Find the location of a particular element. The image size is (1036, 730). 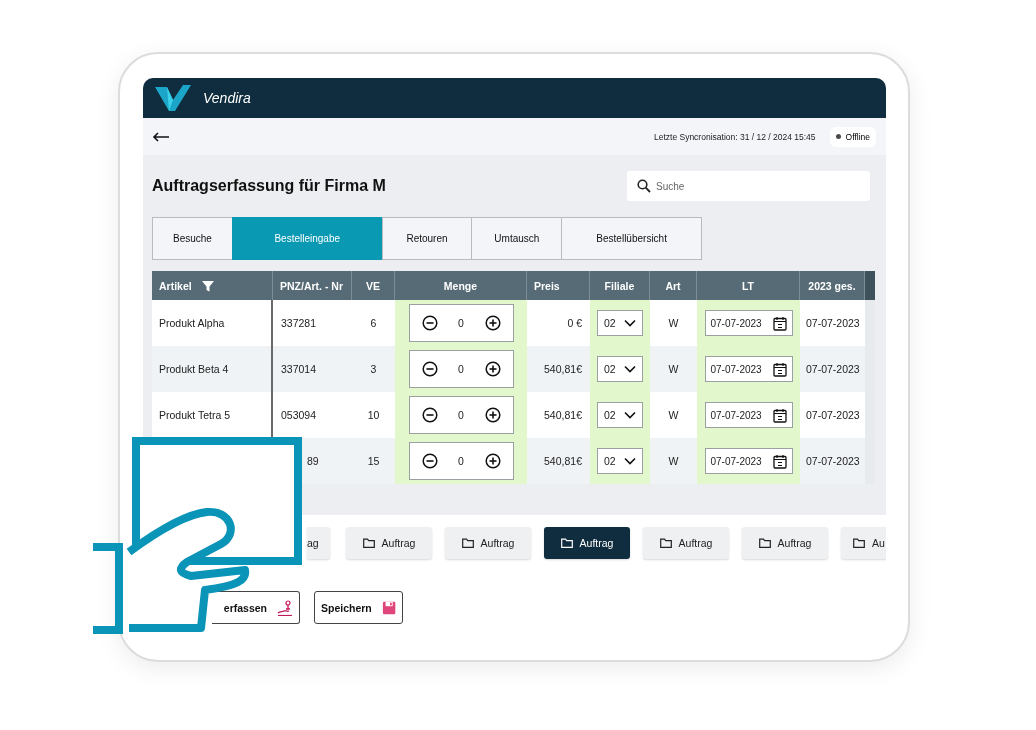

signature-icon is located at coordinates (285, 607).